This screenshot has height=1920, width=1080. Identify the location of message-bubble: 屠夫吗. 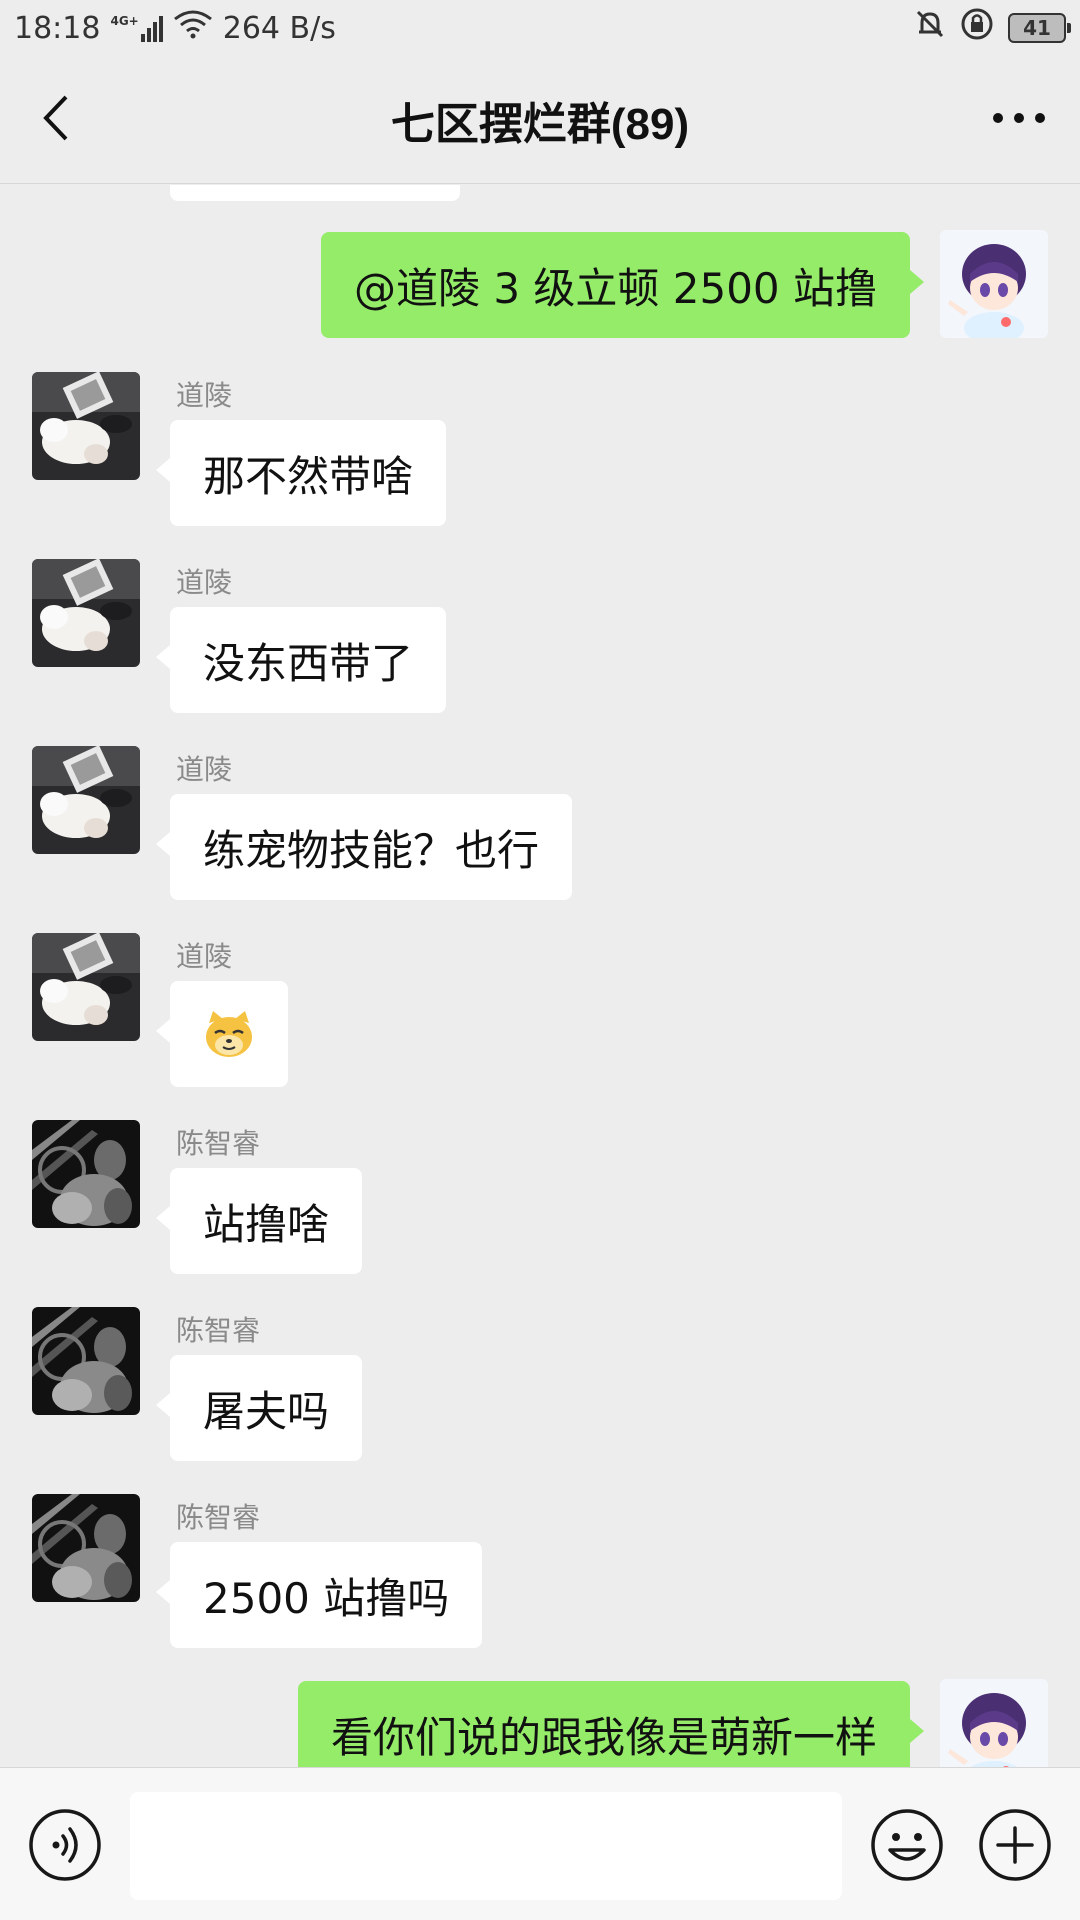
(259, 1408).